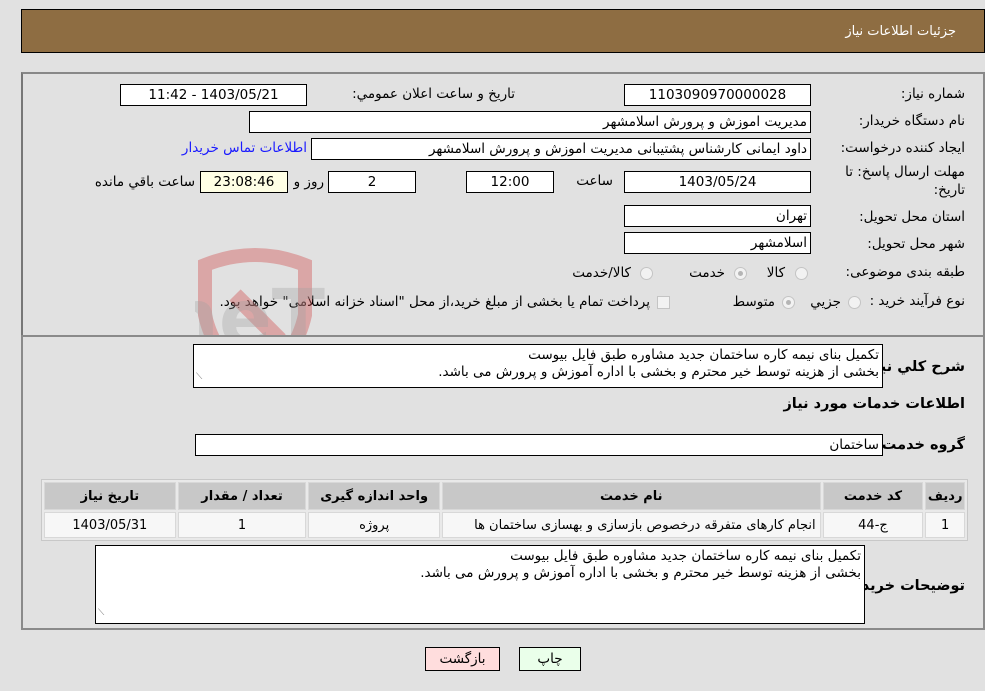 This screenshot has width=985, height=691. Describe the element at coordinates (949, 190) in the screenshot. I see `deadline-label-2: تاریخ:` at that location.